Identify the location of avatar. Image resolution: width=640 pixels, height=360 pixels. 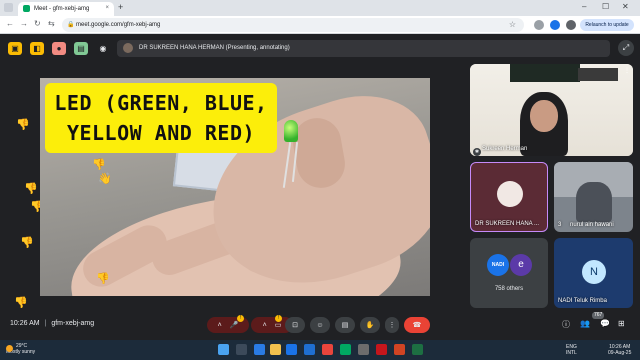
(510, 194).